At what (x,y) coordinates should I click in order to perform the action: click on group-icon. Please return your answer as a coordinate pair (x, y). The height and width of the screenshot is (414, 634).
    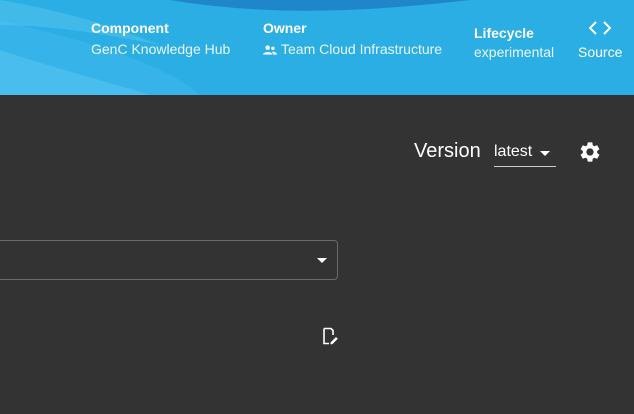
    Looking at the image, I should click on (270, 50).